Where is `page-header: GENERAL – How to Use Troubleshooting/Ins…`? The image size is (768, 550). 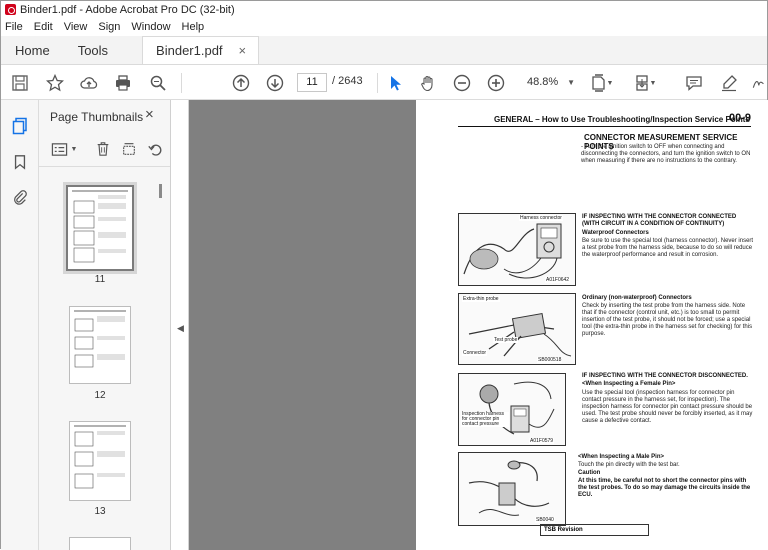
page-header: GENERAL – How to Use Troubleshooting/Ins… is located at coordinates (604, 119).